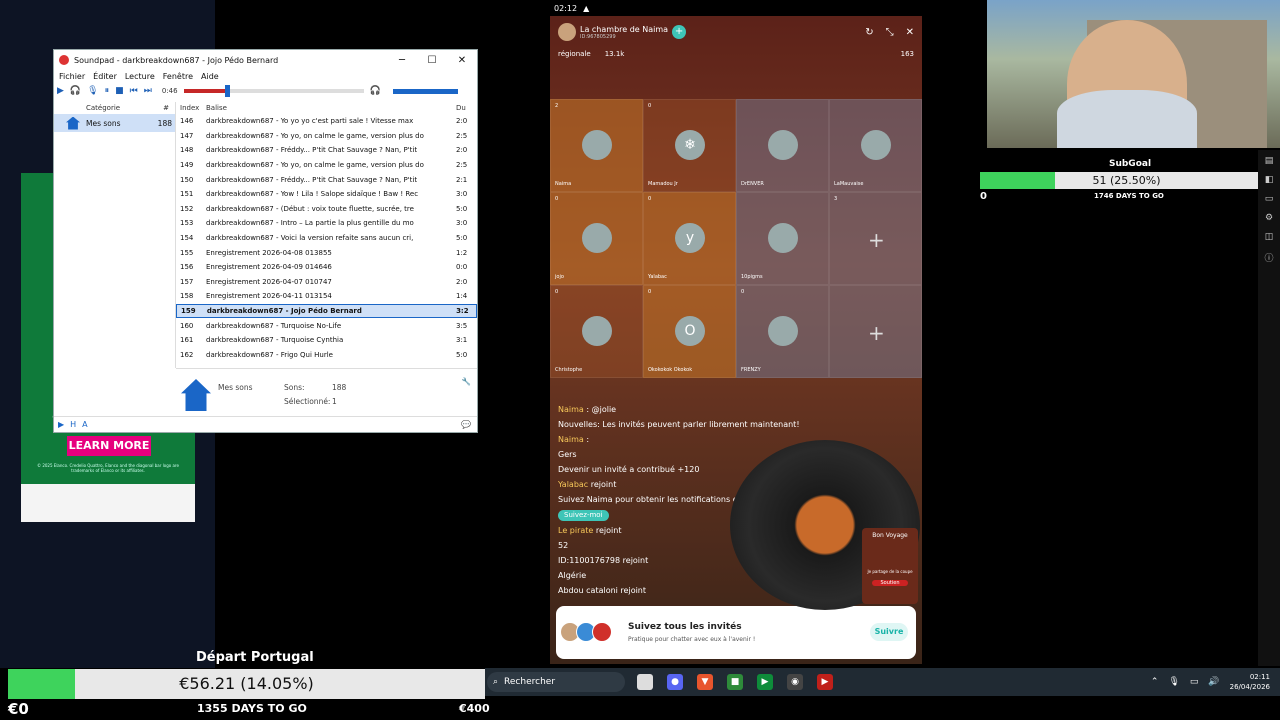 The width and height of the screenshot is (1280, 720). I want to click on gear-icon: ⚙, so click(1269, 218).